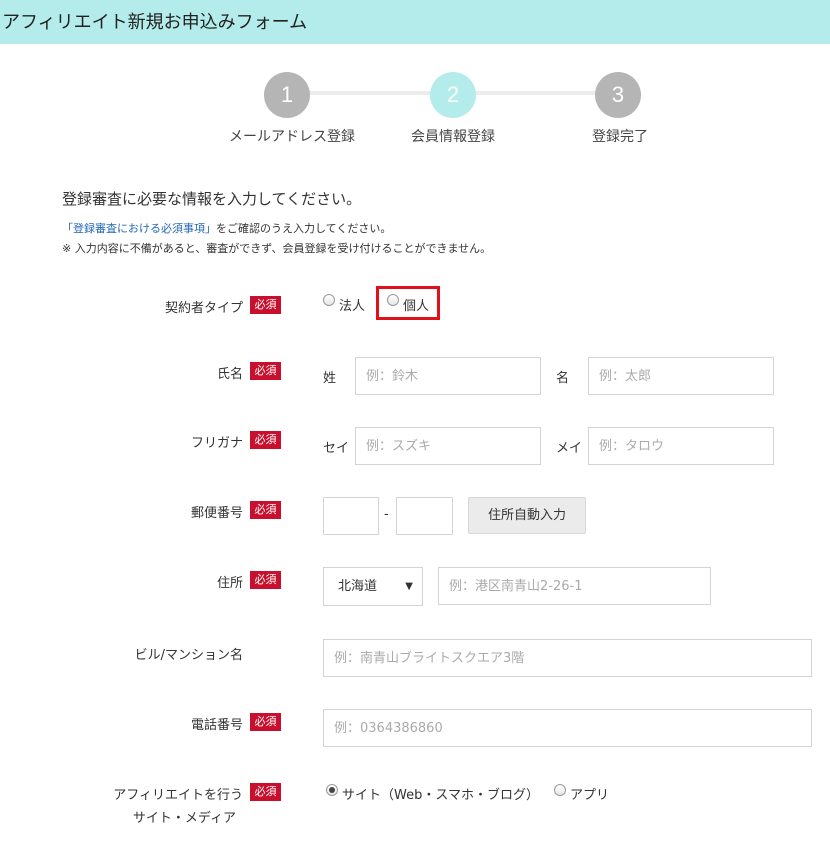 The width and height of the screenshot is (830, 857). I want to click on step-1-label: メールアドレス登録, so click(292, 137).